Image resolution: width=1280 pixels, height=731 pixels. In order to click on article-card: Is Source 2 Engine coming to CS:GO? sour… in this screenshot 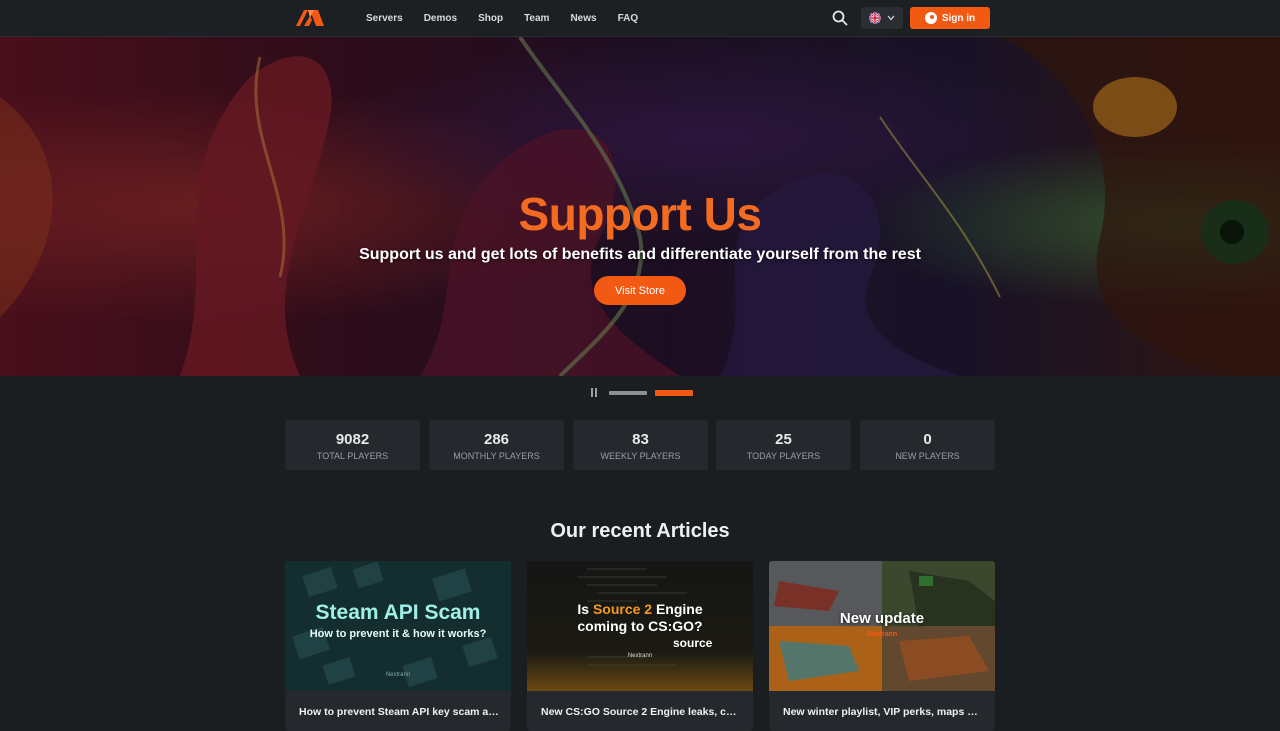, I will do `click(640, 646)`.